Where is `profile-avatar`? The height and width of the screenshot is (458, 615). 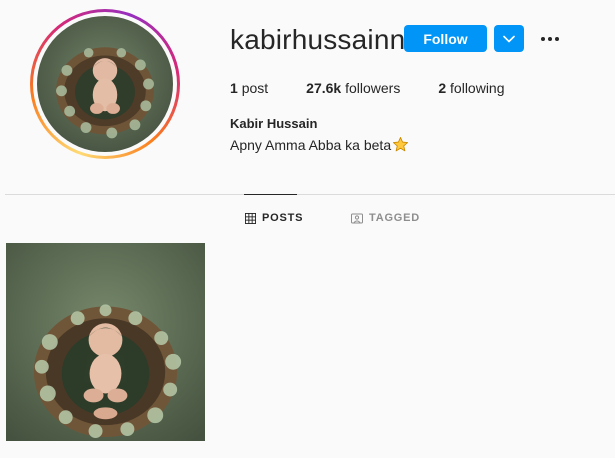
profile-avatar is located at coordinates (105, 84).